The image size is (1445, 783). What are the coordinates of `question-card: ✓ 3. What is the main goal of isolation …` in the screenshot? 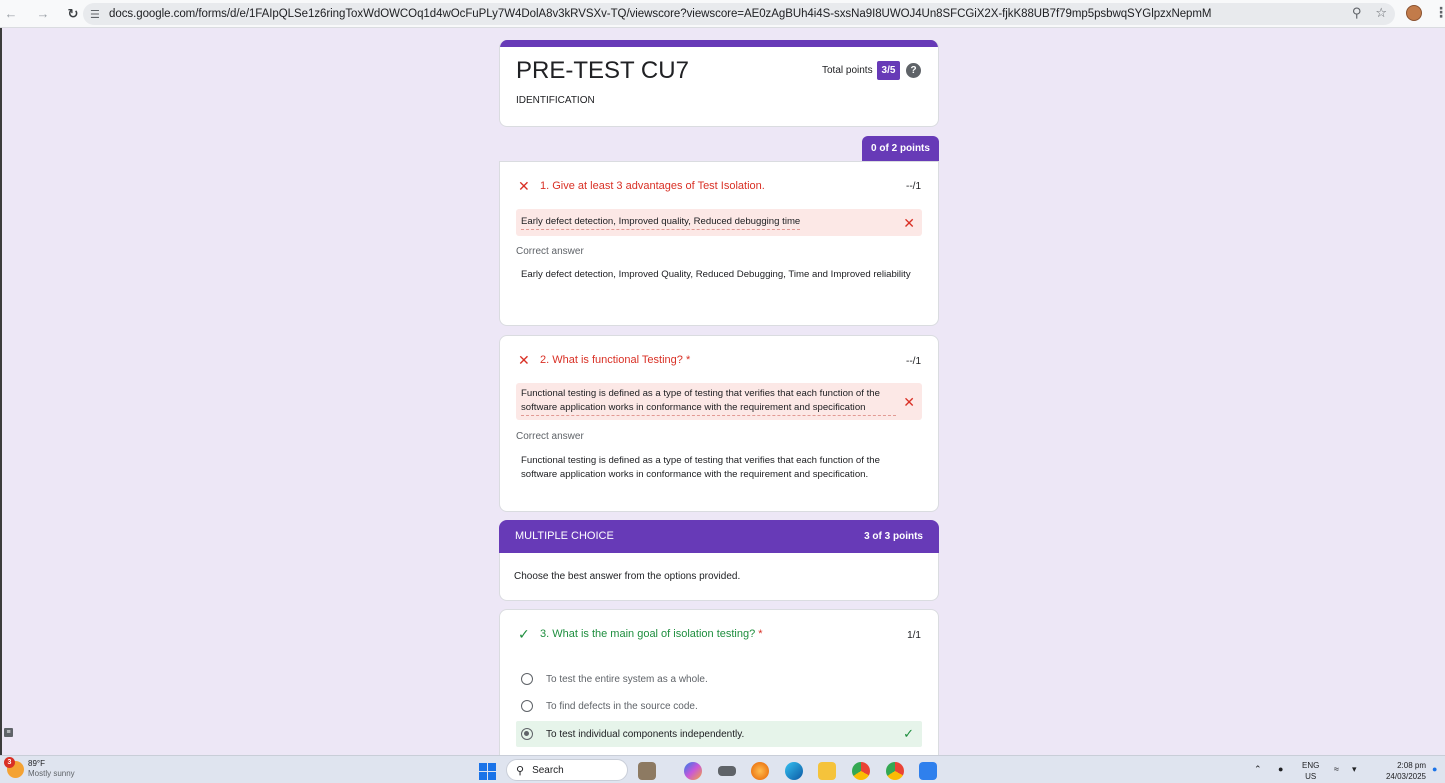 It's located at (719, 689).